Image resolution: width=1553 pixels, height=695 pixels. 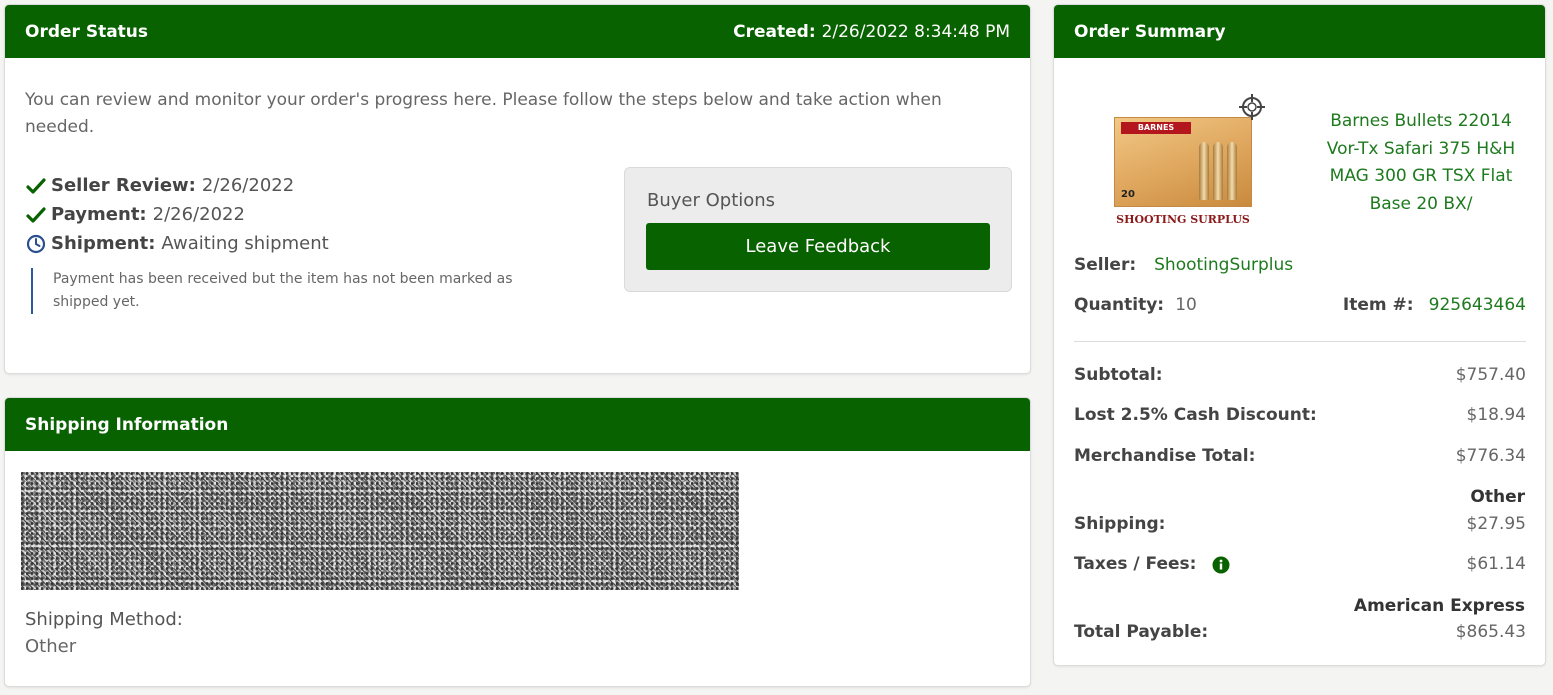 I want to click on quantity-label: Quantity:, so click(x=1119, y=305).